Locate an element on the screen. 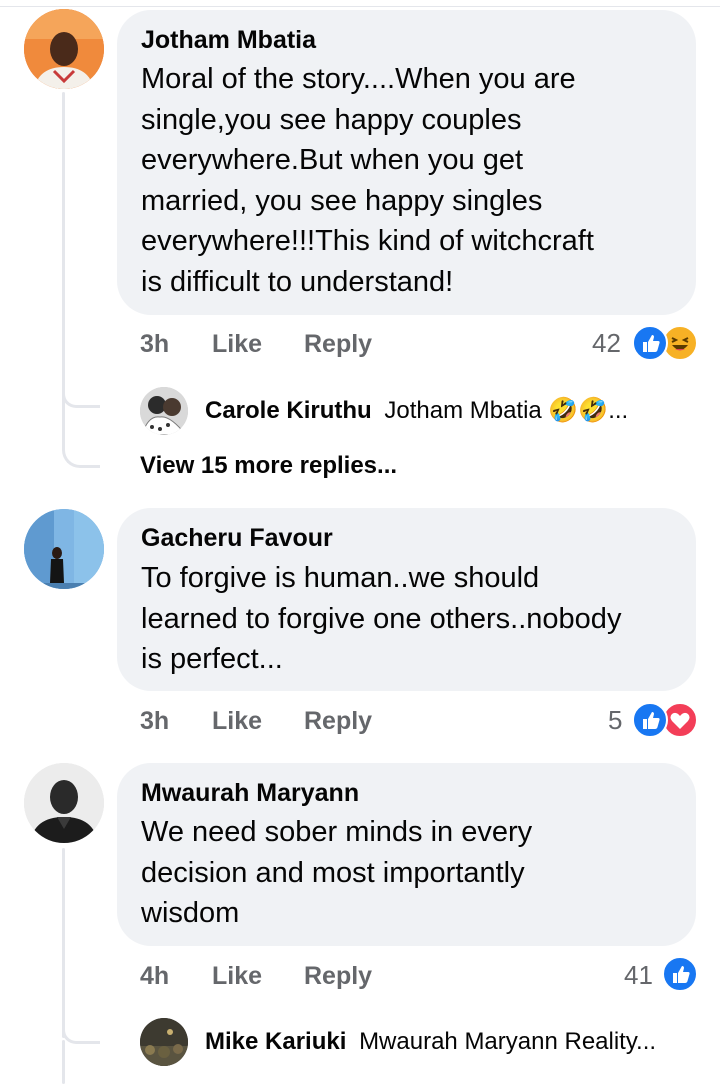 The width and height of the screenshot is (720, 1084). comment-author: Jotham Mbatia is located at coordinates (228, 40).